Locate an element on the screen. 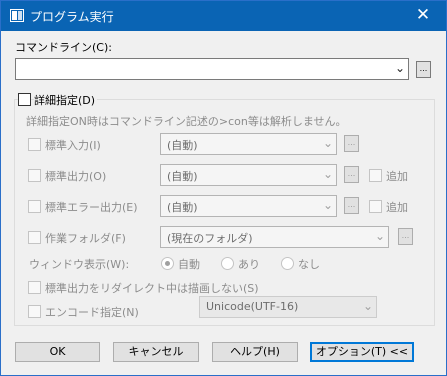 This screenshot has width=447, height=376. stderr-combo: (自動) ⌄ is located at coordinates (248, 206).